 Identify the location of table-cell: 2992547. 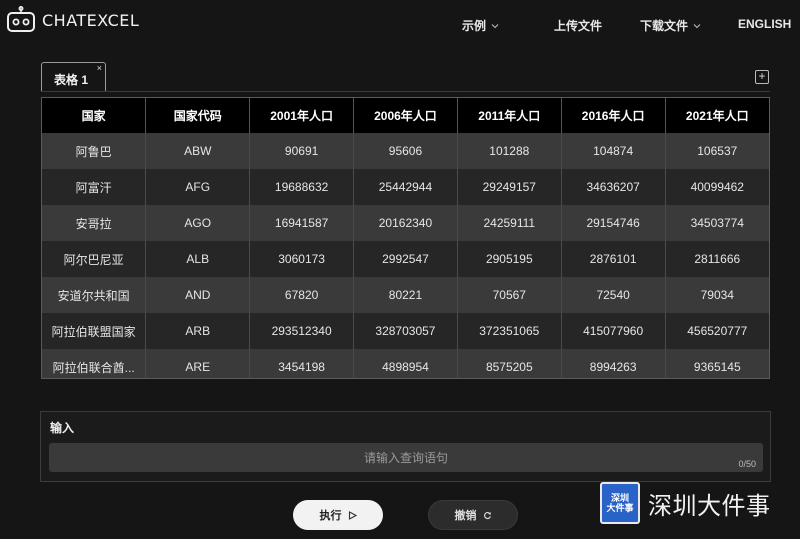
(405, 259).